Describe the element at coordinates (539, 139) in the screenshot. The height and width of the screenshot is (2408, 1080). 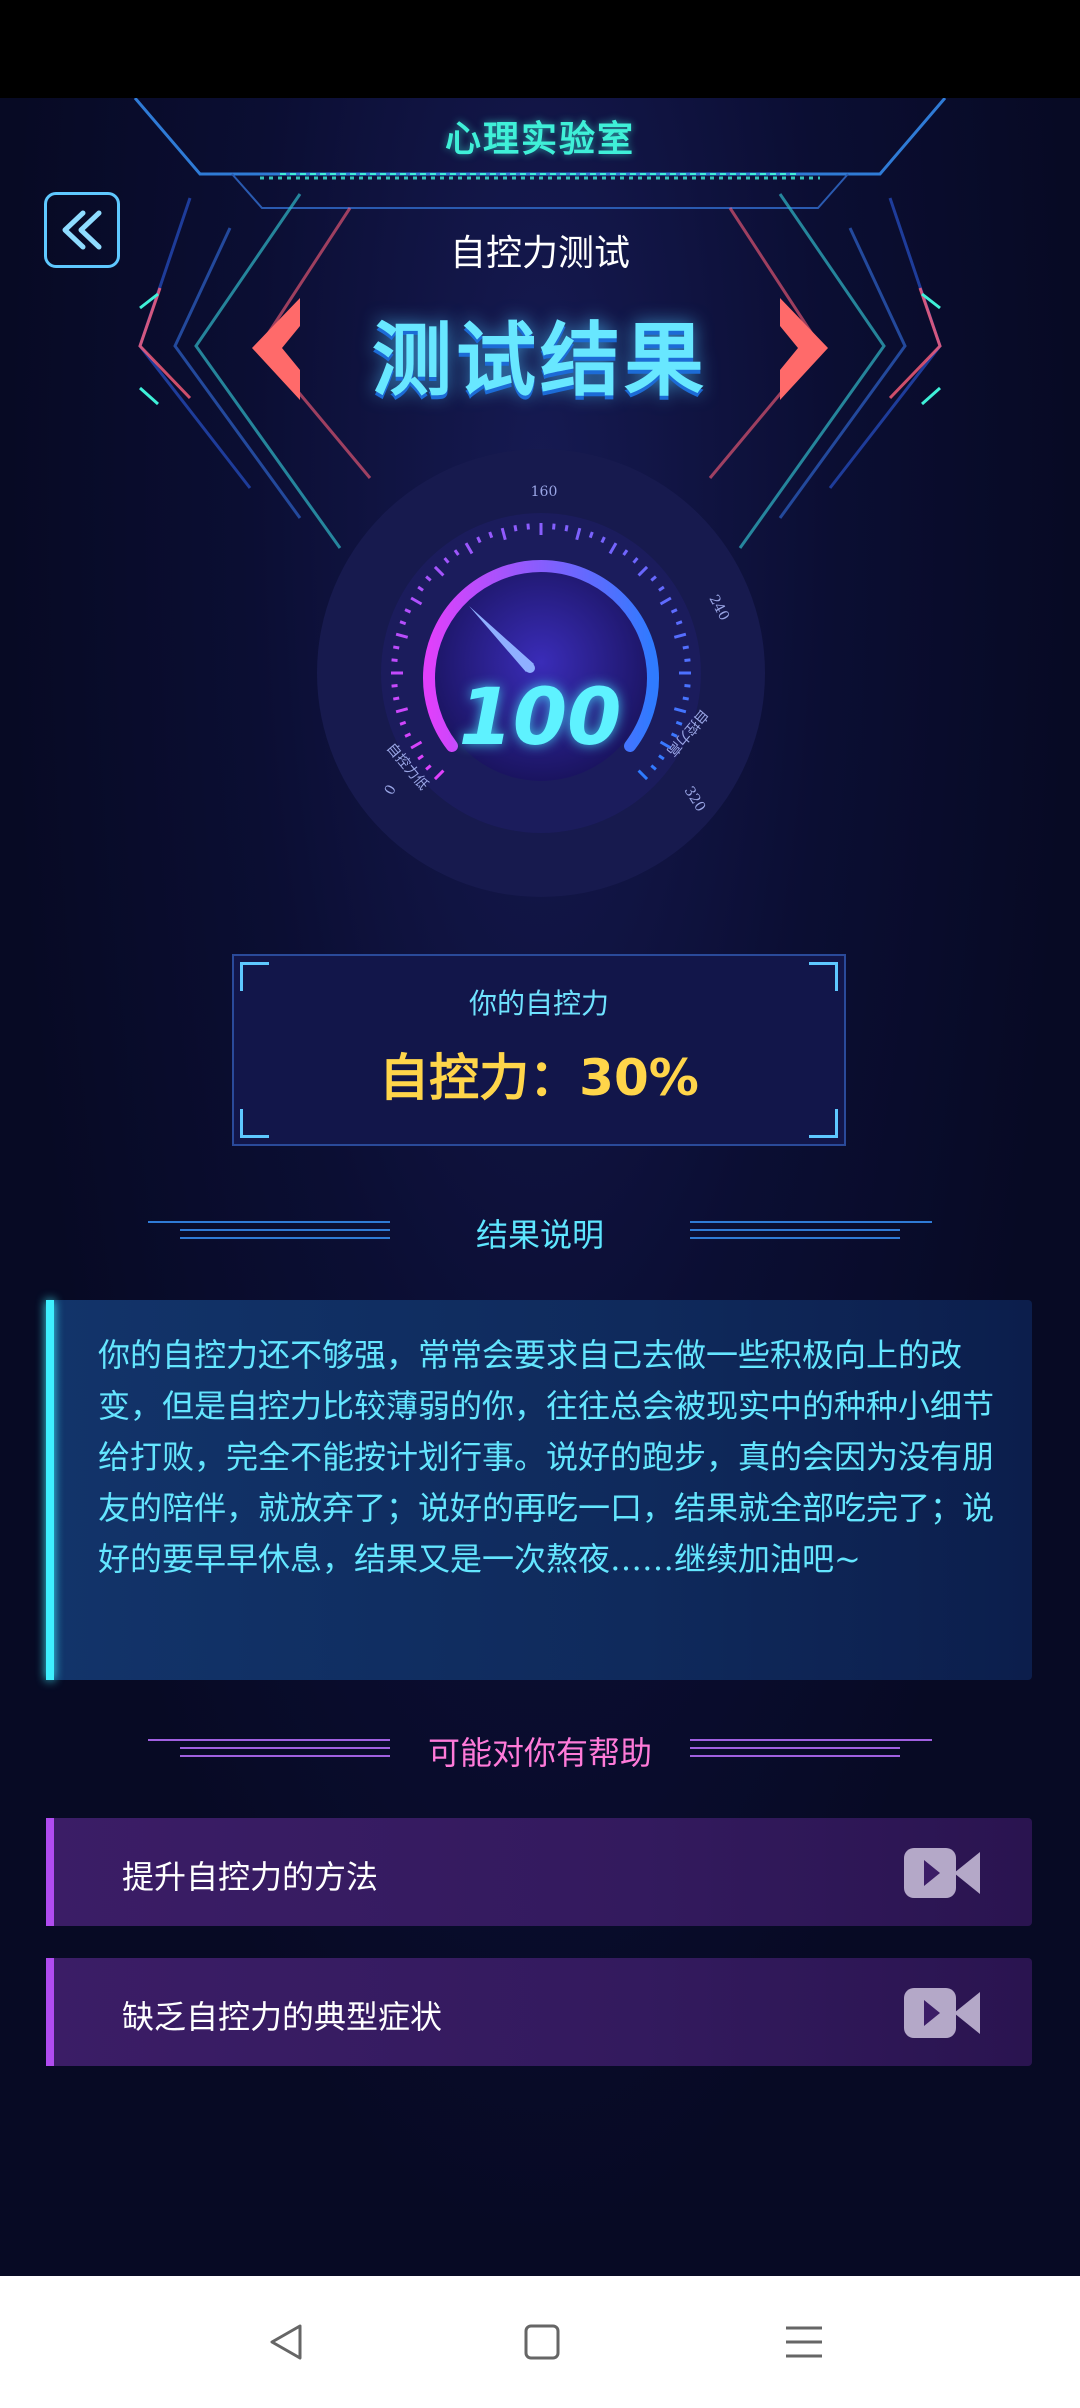
I see `app-title: 心理实验室` at that location.